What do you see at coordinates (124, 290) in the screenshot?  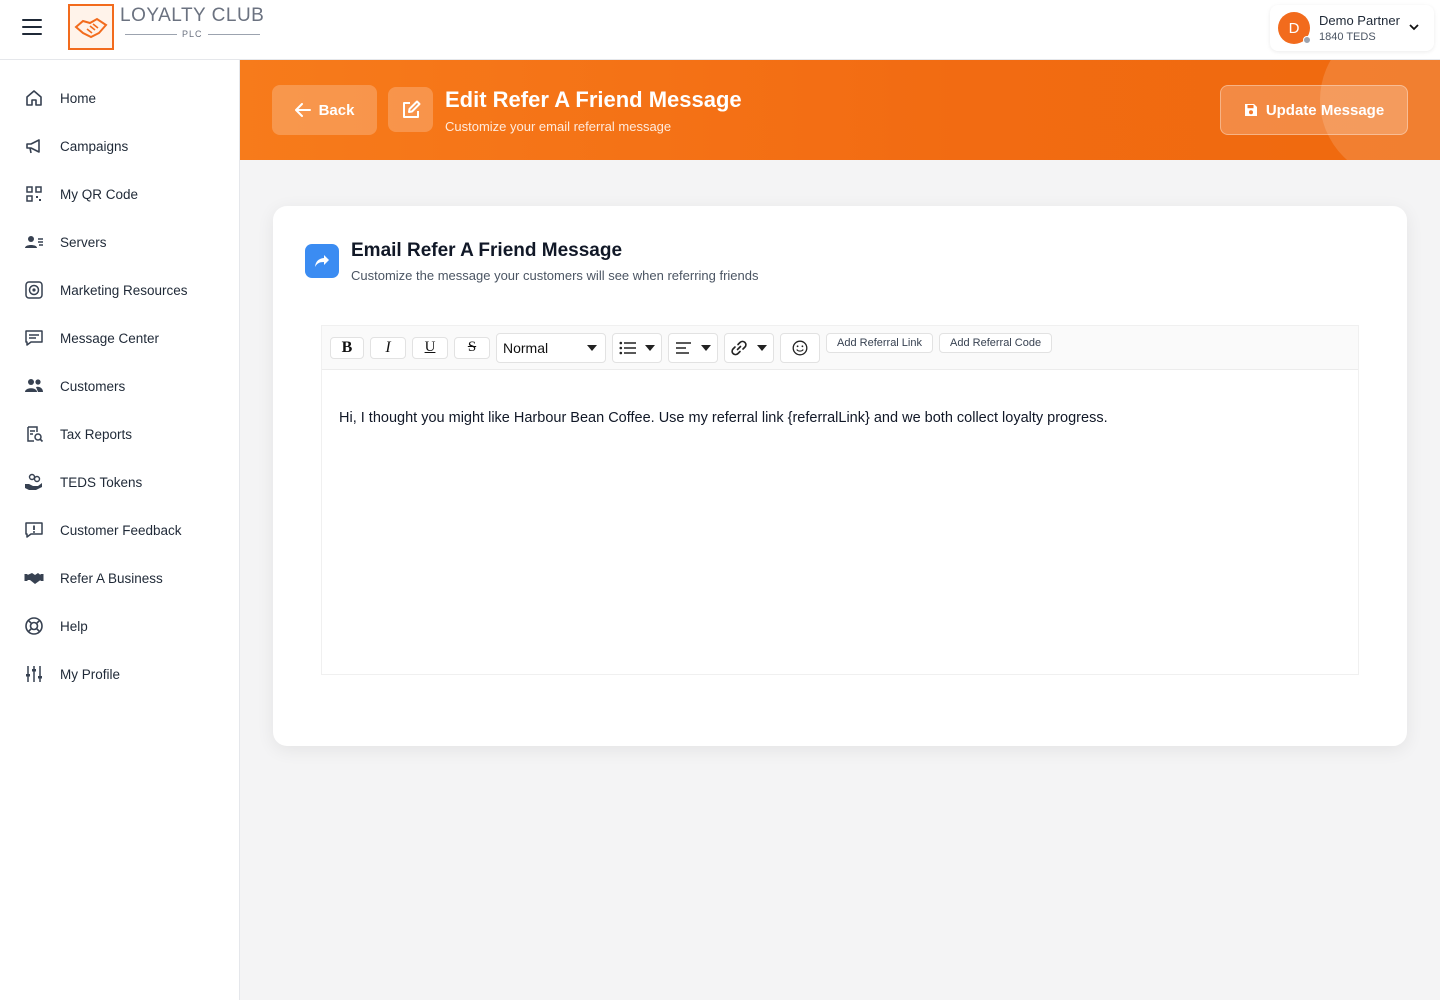 I see `sidebar-item-label: Marketing Resources` at bounding box center [124, 290].